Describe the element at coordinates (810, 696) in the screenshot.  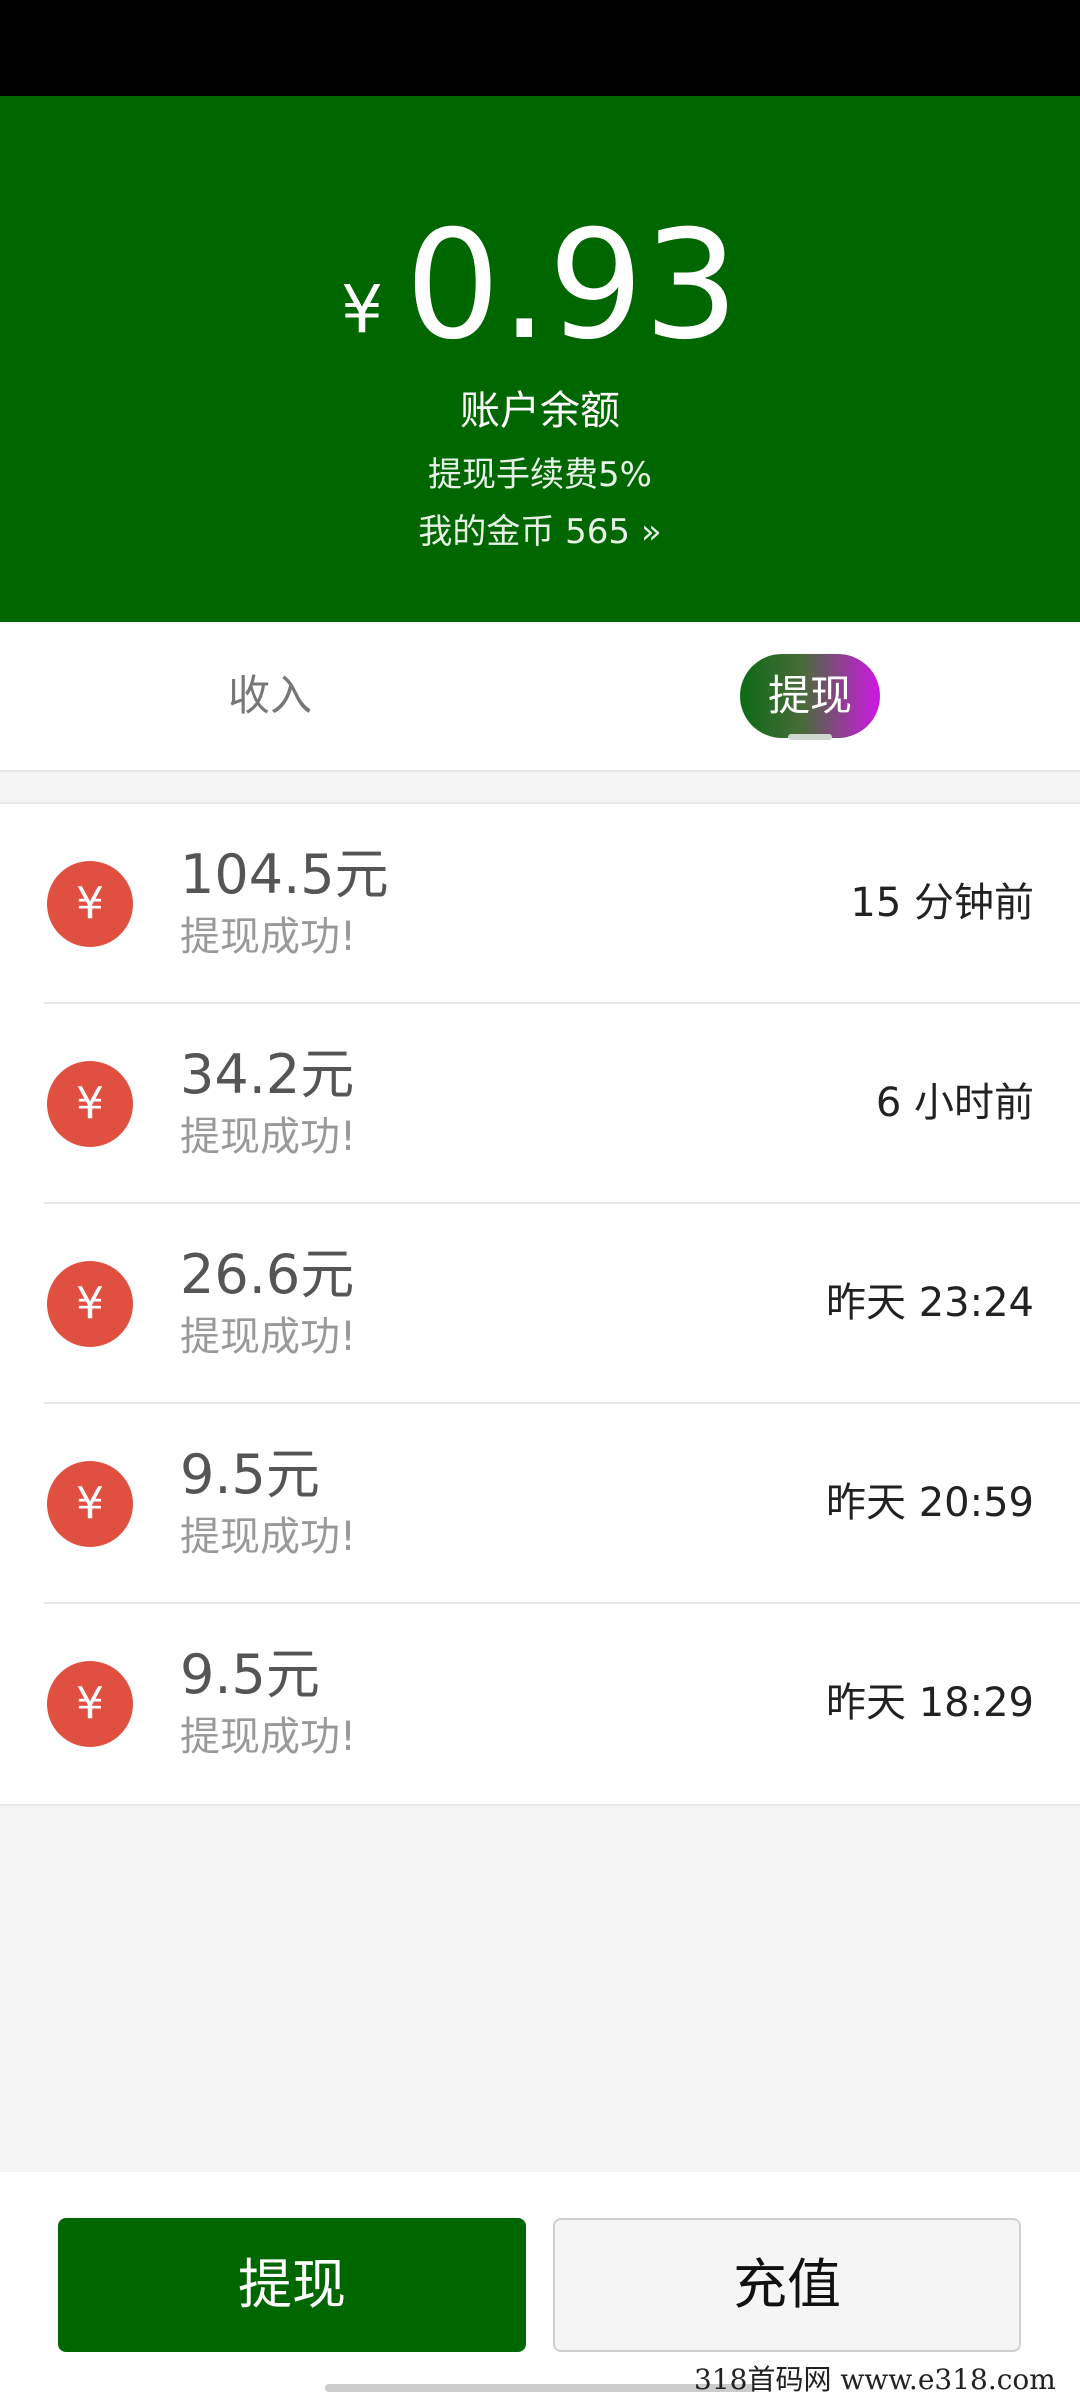
I see `tab-withdraw: 提现` at that location.